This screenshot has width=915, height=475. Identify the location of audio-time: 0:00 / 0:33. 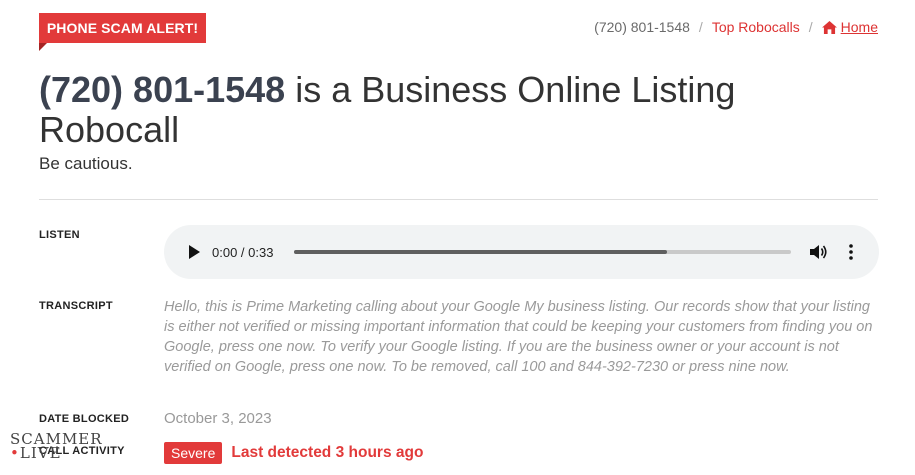
(243, 252).